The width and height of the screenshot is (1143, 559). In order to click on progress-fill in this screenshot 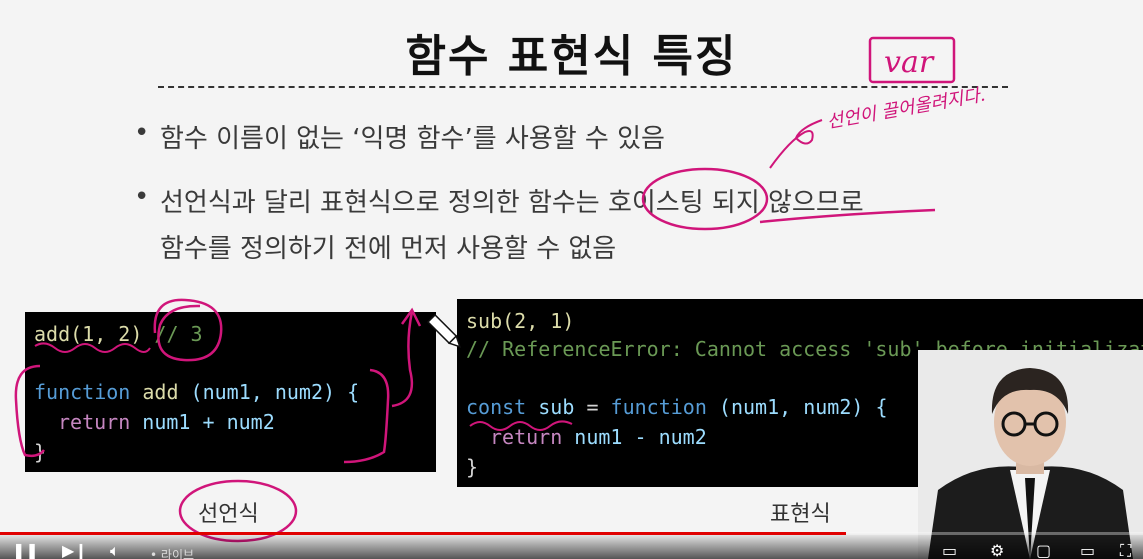, I will do `click(423, 533)`.